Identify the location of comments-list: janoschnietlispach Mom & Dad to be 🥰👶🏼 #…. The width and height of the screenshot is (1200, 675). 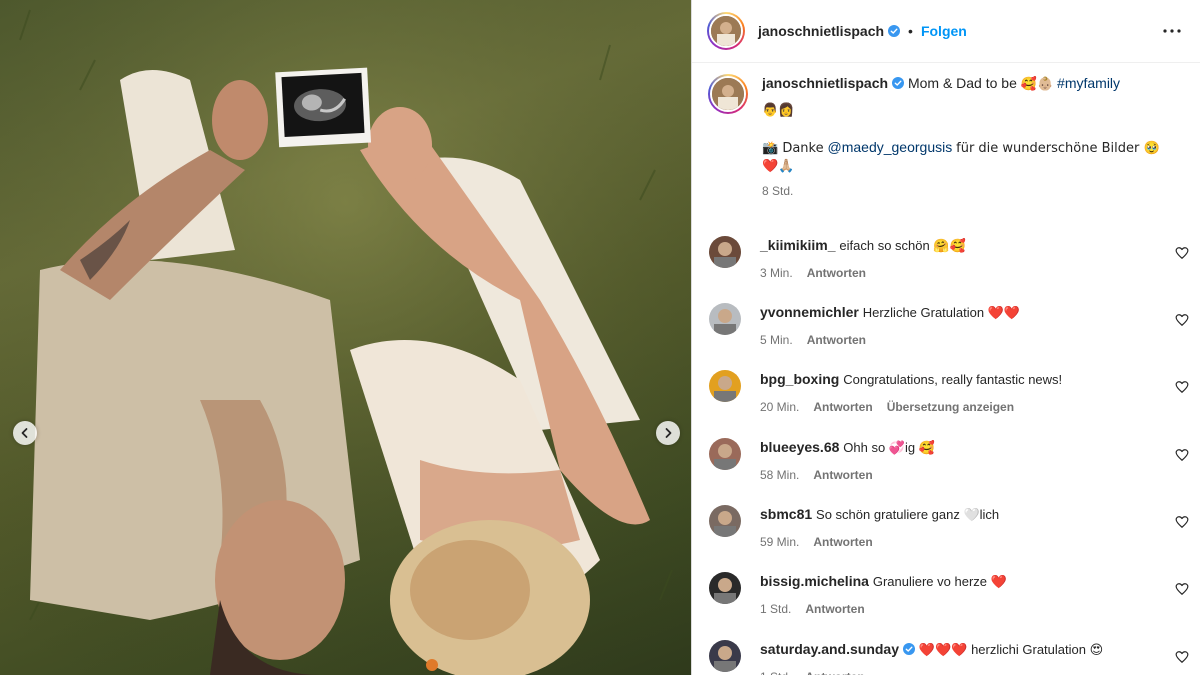
(946, 131).